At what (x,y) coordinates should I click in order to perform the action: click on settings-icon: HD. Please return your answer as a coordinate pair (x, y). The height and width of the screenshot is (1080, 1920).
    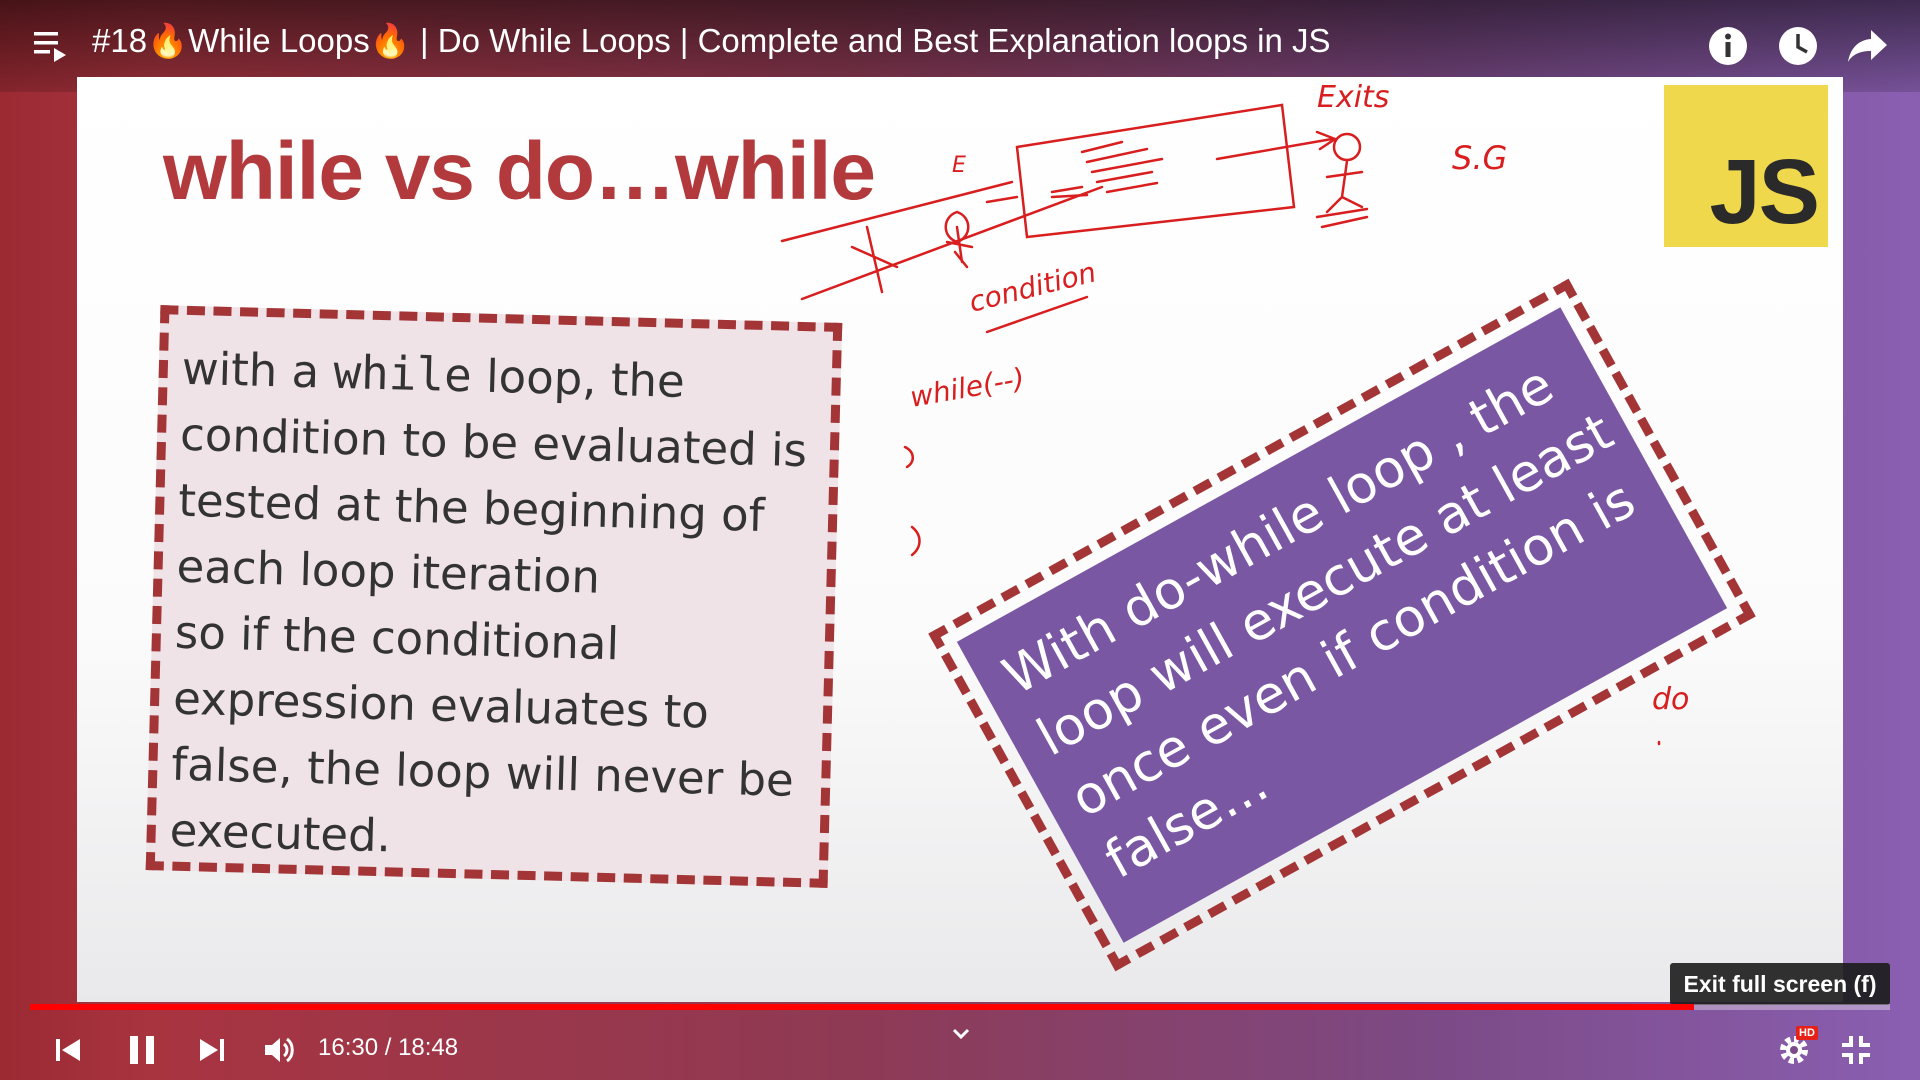
    Looking at the image, I should click on (1795, 1049).